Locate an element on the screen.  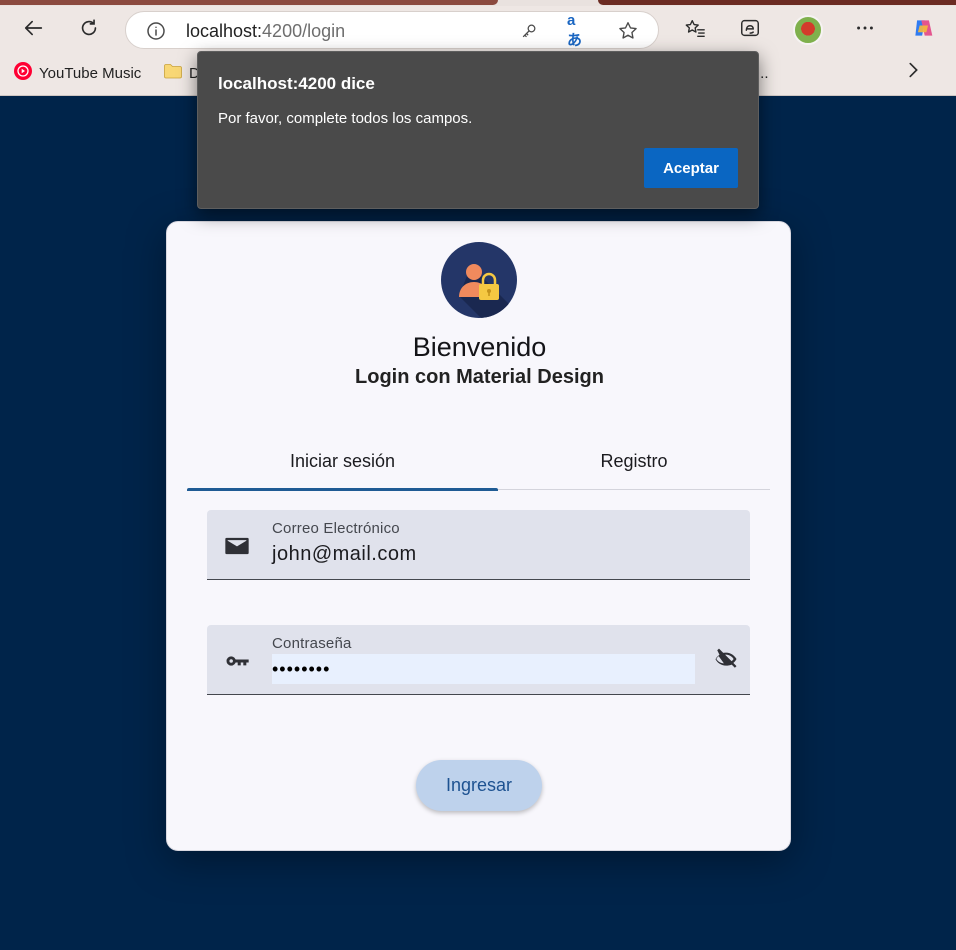
refresh-icon is located at coordinates (89, 30).